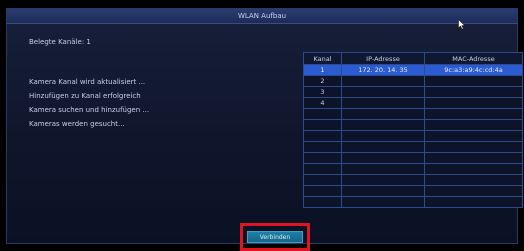 Image resolution: width=524 pixels, height=251 pixels. I want to click on occupied-channels-label: Belegte Kanäle: 1, so click(60, 42).